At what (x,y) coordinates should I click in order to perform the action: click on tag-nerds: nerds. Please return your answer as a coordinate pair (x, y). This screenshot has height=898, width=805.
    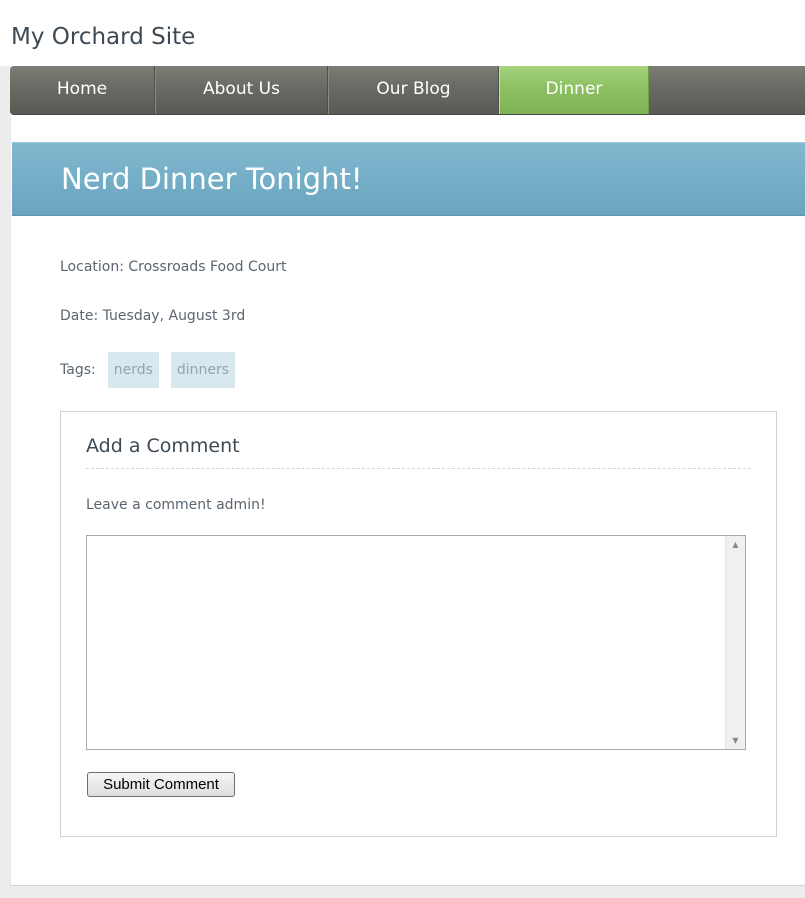
    Looking at the image, I should click on (133, 369).